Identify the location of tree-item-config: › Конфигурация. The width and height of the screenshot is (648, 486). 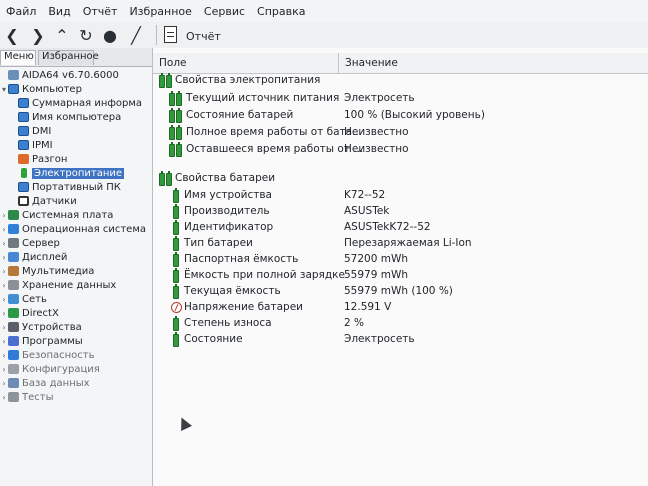
(76, 369).